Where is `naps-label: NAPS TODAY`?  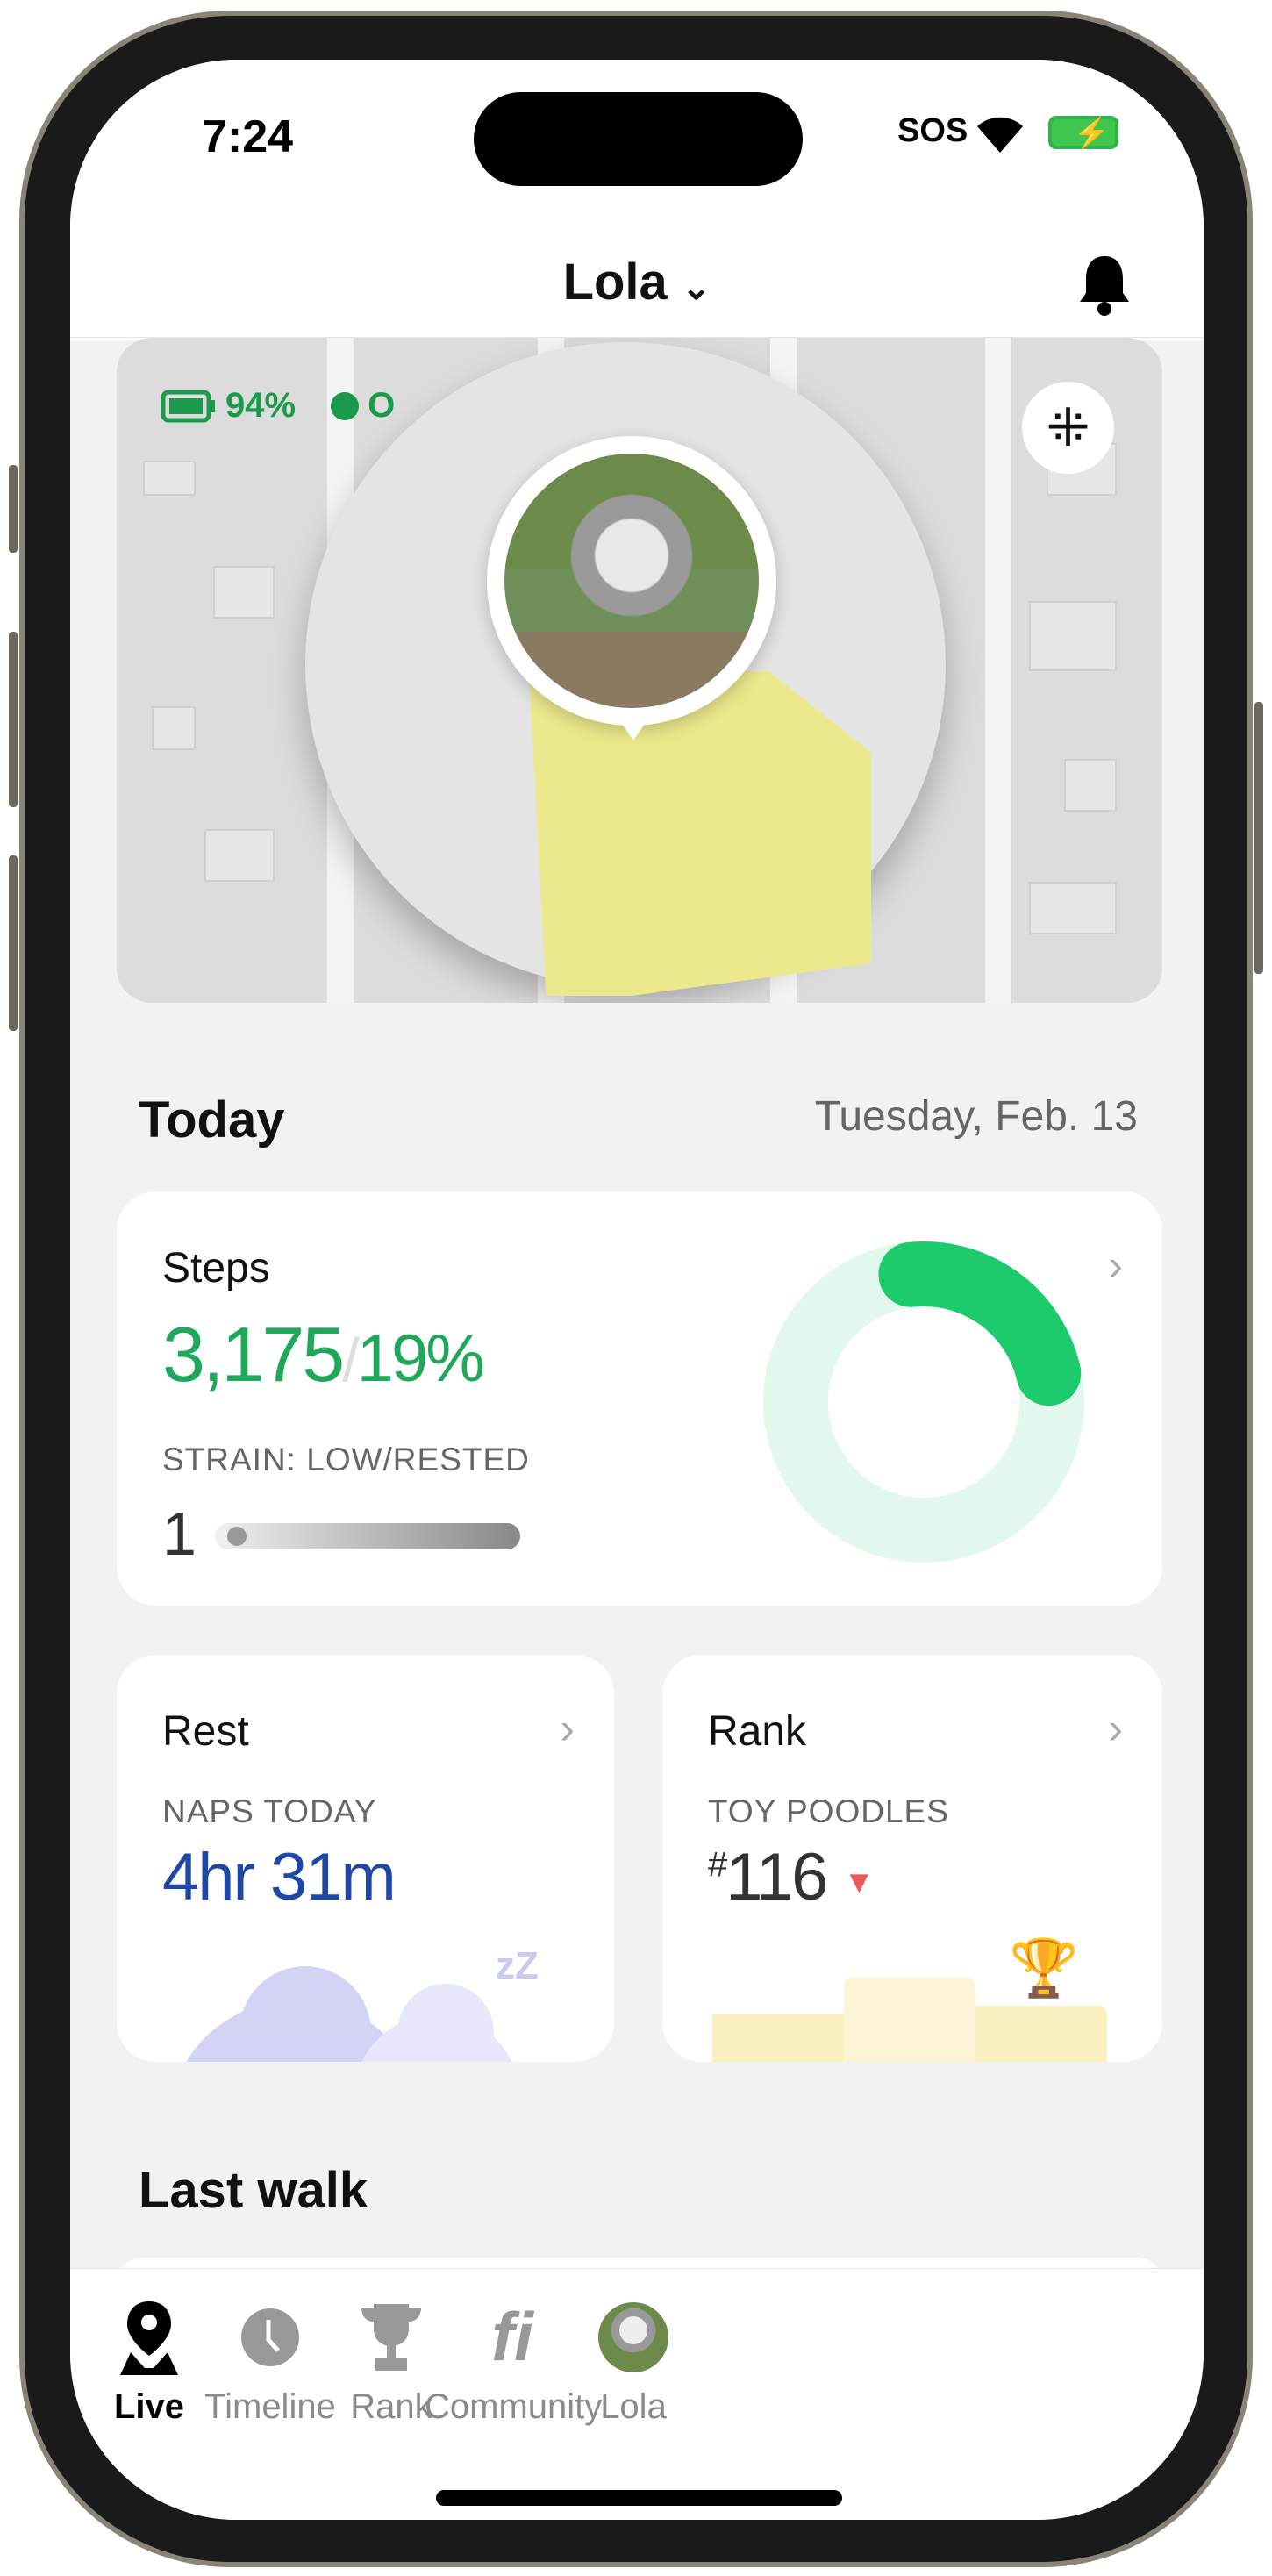
naps-label: NAPS TODAY is located at coordinates (269, 1811).